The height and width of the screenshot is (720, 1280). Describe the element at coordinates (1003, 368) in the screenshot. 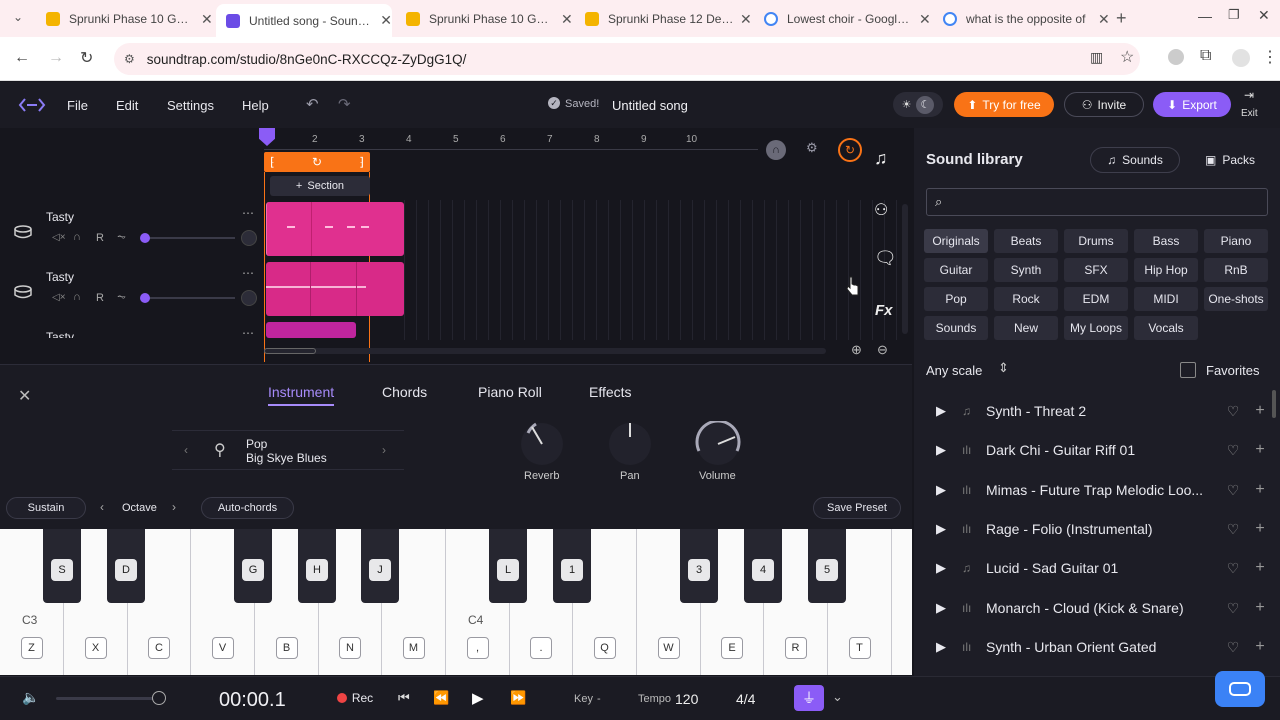

I see `sort-arrows-icon: ⇕` at that location.